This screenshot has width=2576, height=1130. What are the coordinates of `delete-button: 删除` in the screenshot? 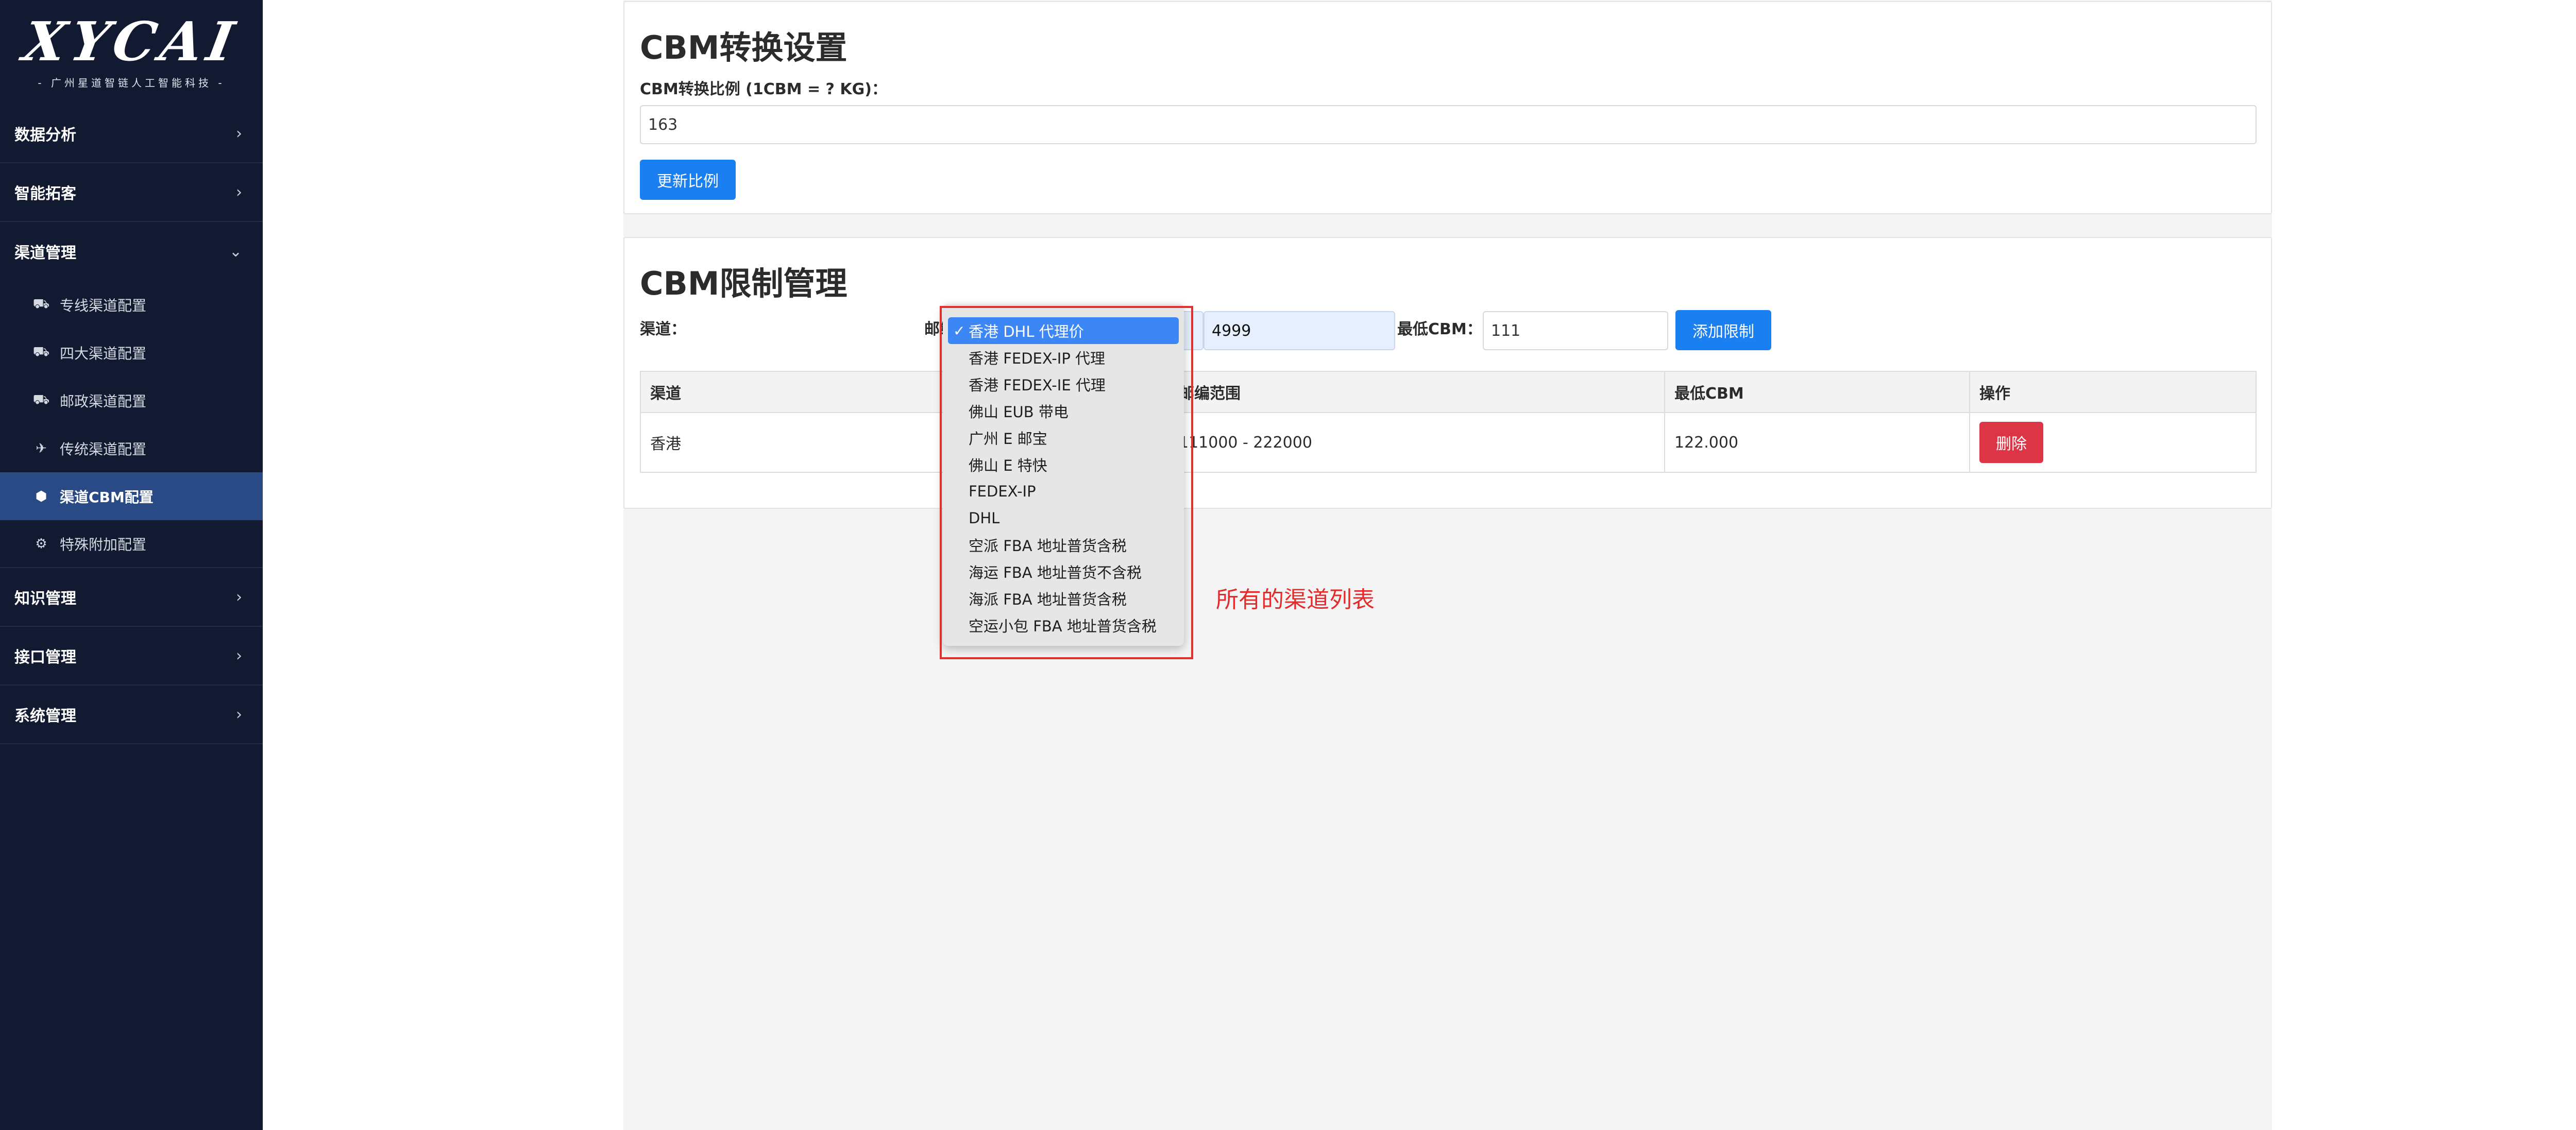 It's located at (2011, 443).